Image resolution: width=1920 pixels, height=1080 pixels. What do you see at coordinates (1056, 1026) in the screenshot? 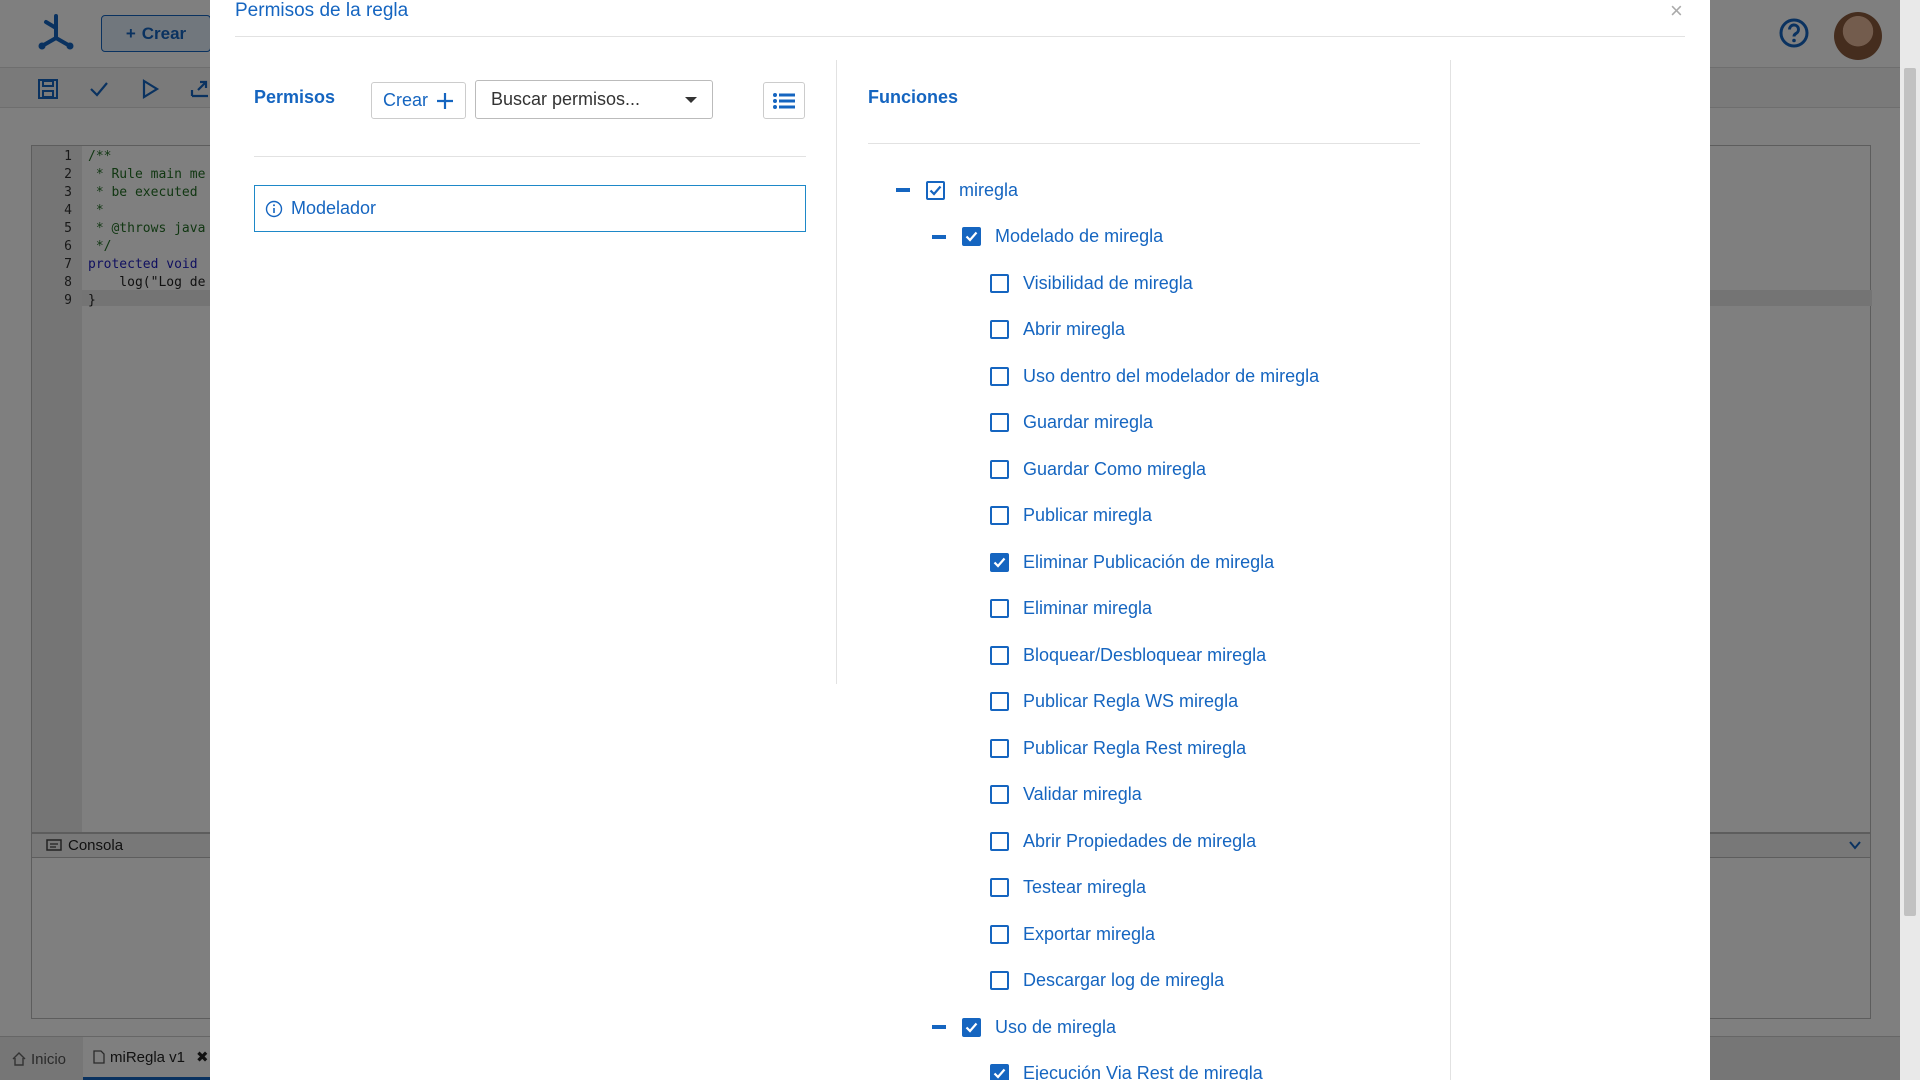
I see `tree-node-label: Uso de miregla` at bounding box center [1056, 1026].